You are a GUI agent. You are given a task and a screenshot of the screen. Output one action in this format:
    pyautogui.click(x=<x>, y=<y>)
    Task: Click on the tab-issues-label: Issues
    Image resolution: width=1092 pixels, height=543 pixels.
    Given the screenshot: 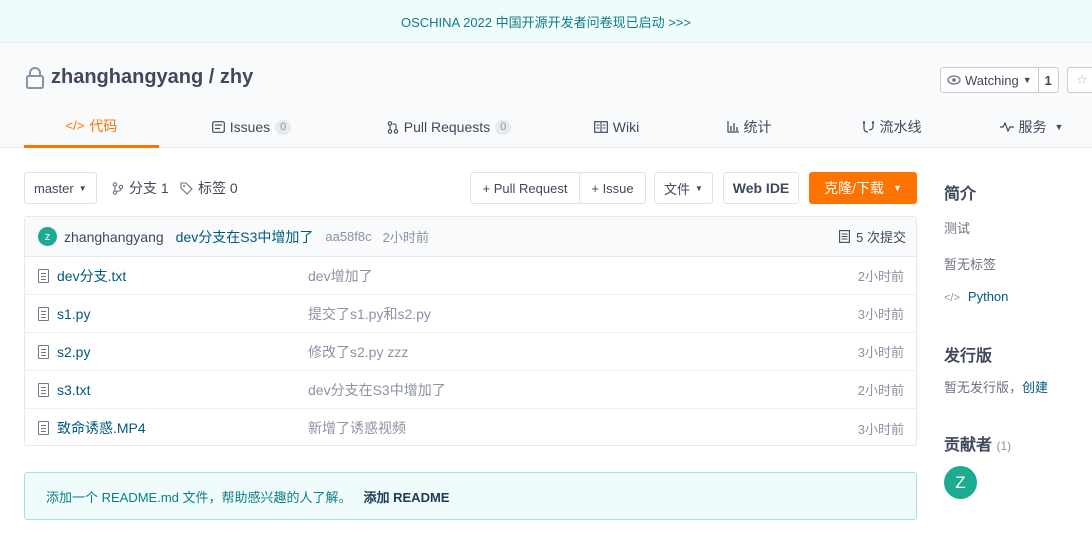 What is the action you would take?
    pyautogui.click(x=250, y=127)
    